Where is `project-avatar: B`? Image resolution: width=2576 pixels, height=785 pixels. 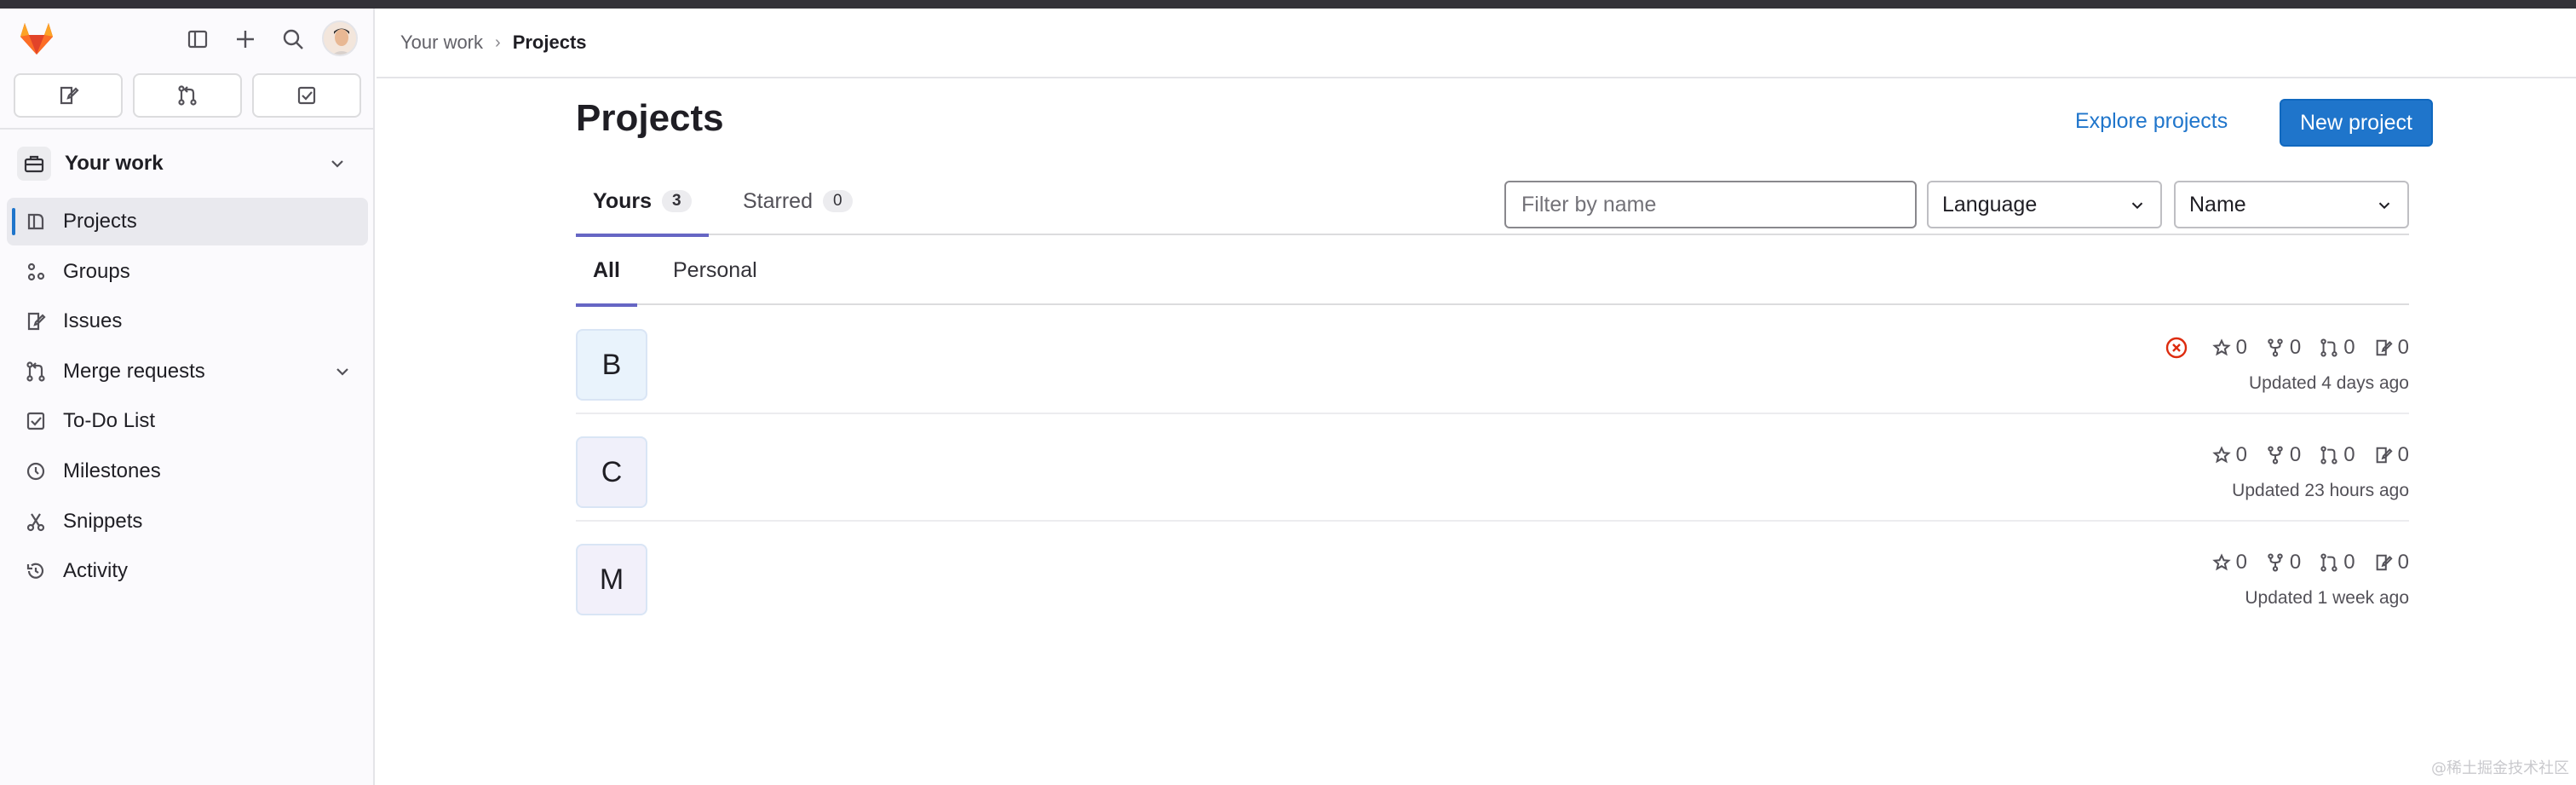
project-avatar: B is located at coordinates (612, 365).